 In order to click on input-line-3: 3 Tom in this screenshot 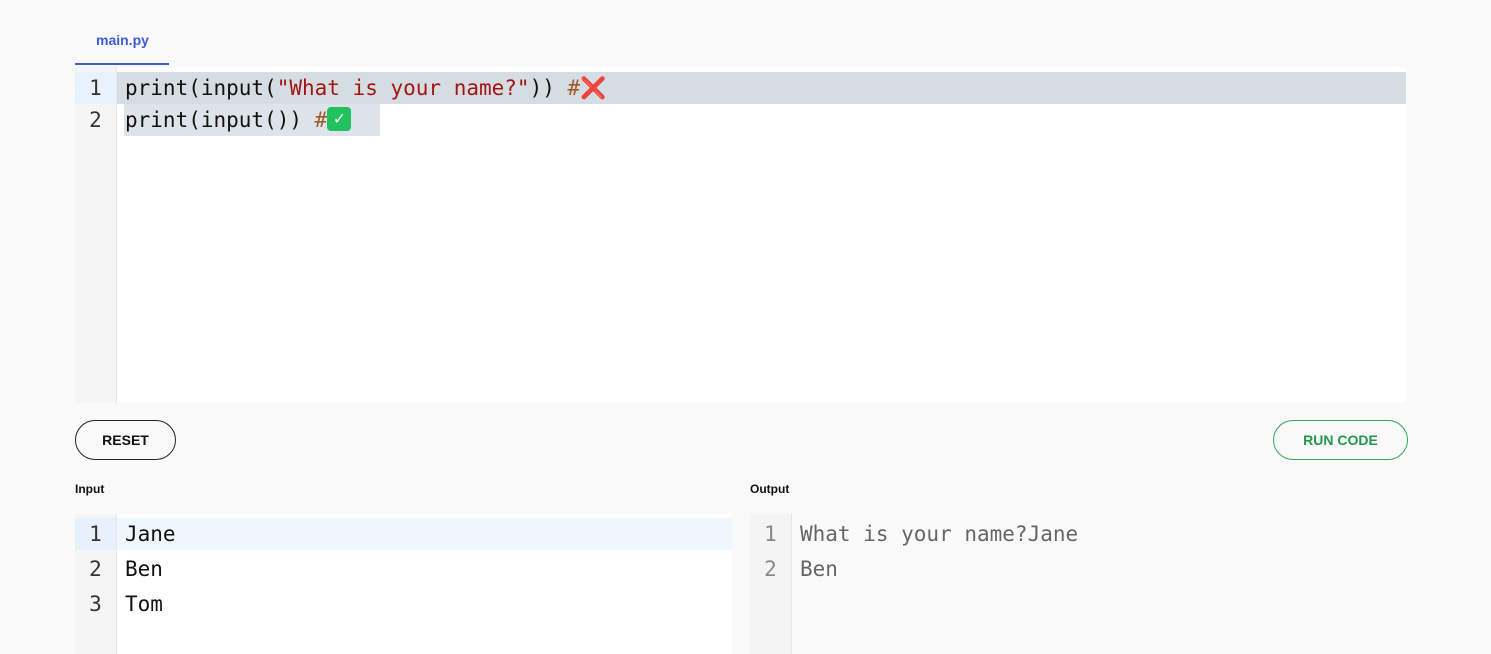, I will do `click(403, 604)`.